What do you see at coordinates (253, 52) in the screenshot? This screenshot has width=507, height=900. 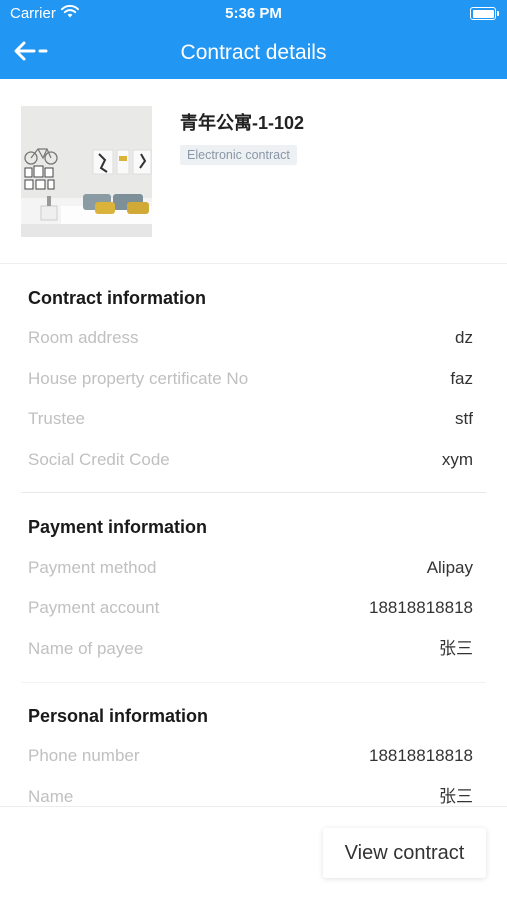 I see `page-title: Contract details` at bounding box center [253, 52].